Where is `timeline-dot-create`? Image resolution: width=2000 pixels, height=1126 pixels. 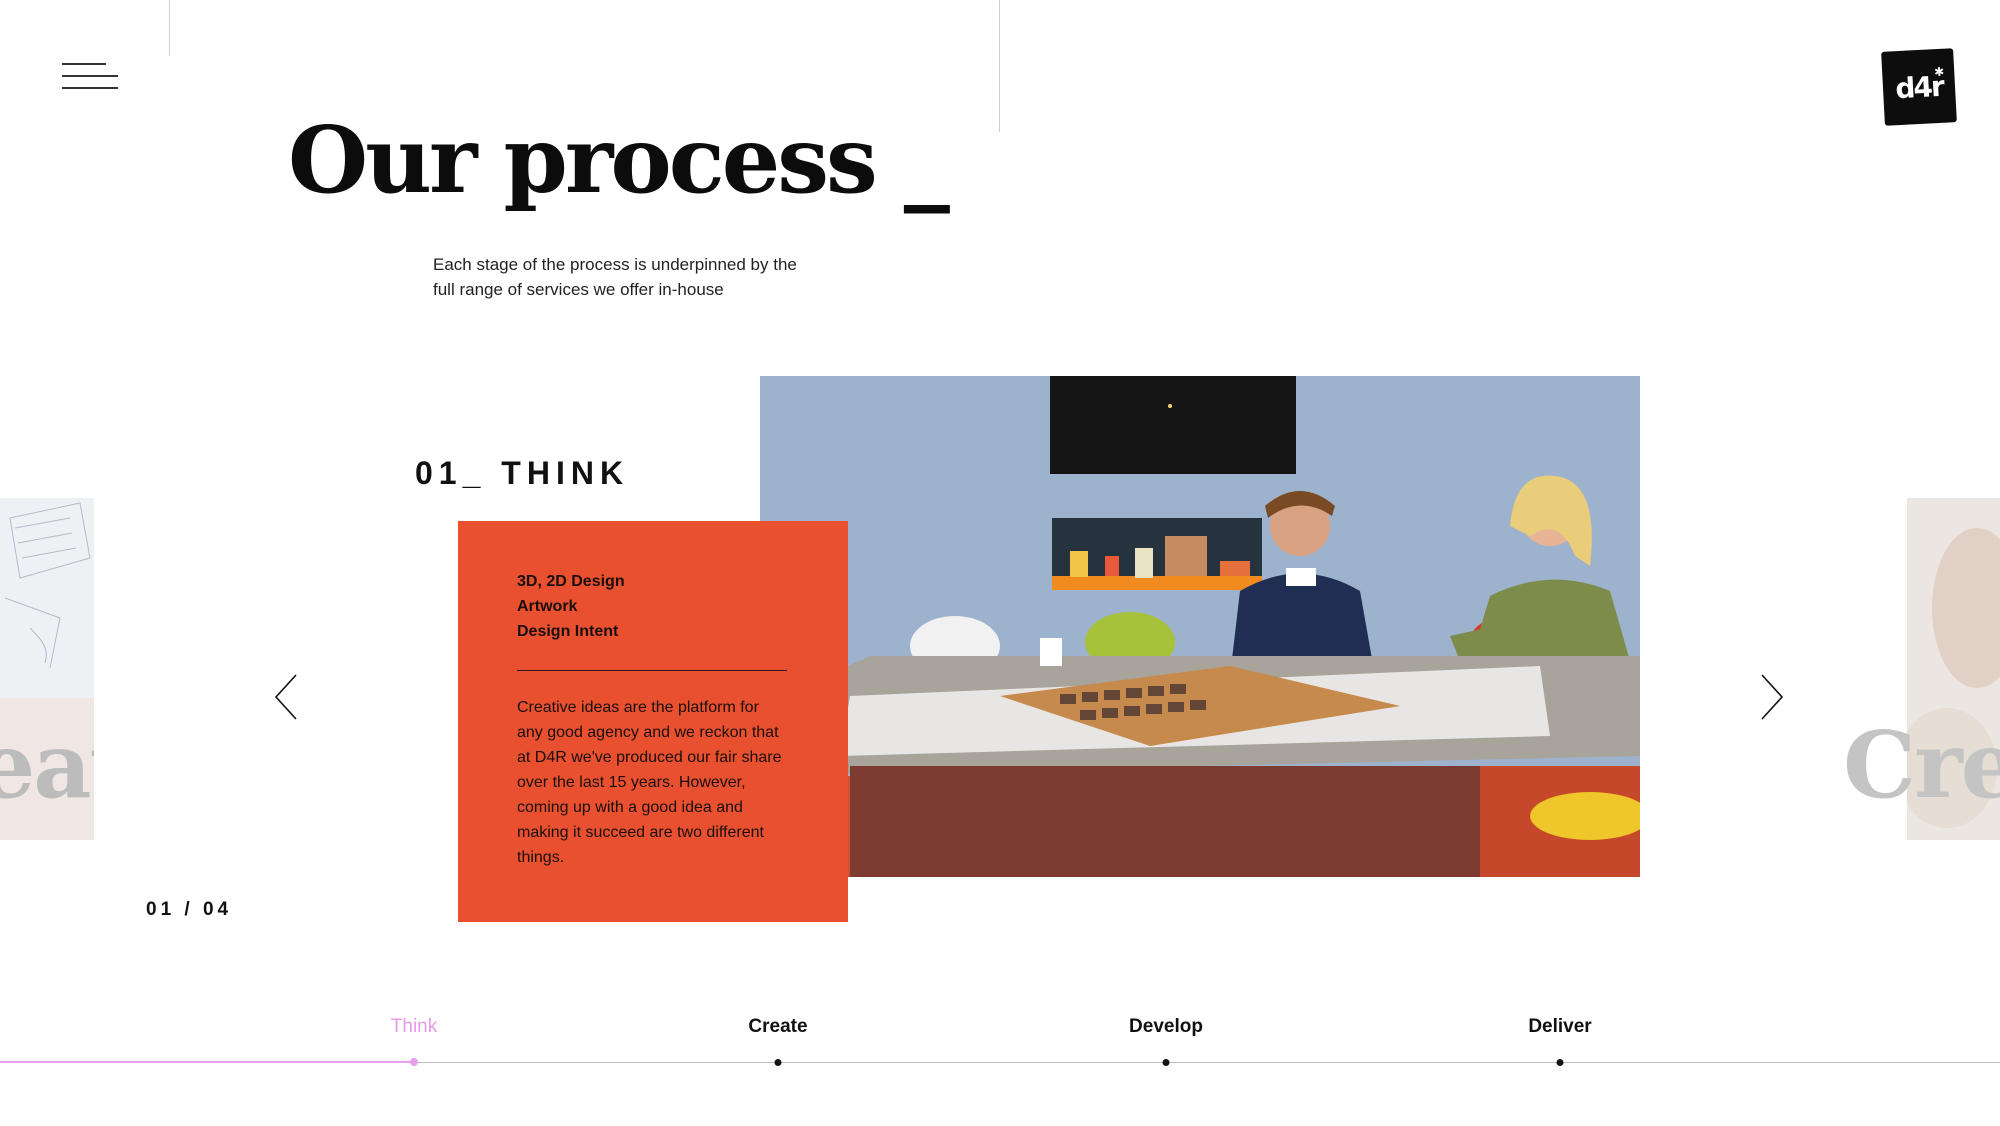
timeline-dot-create is located at coordinates (778, 1062).